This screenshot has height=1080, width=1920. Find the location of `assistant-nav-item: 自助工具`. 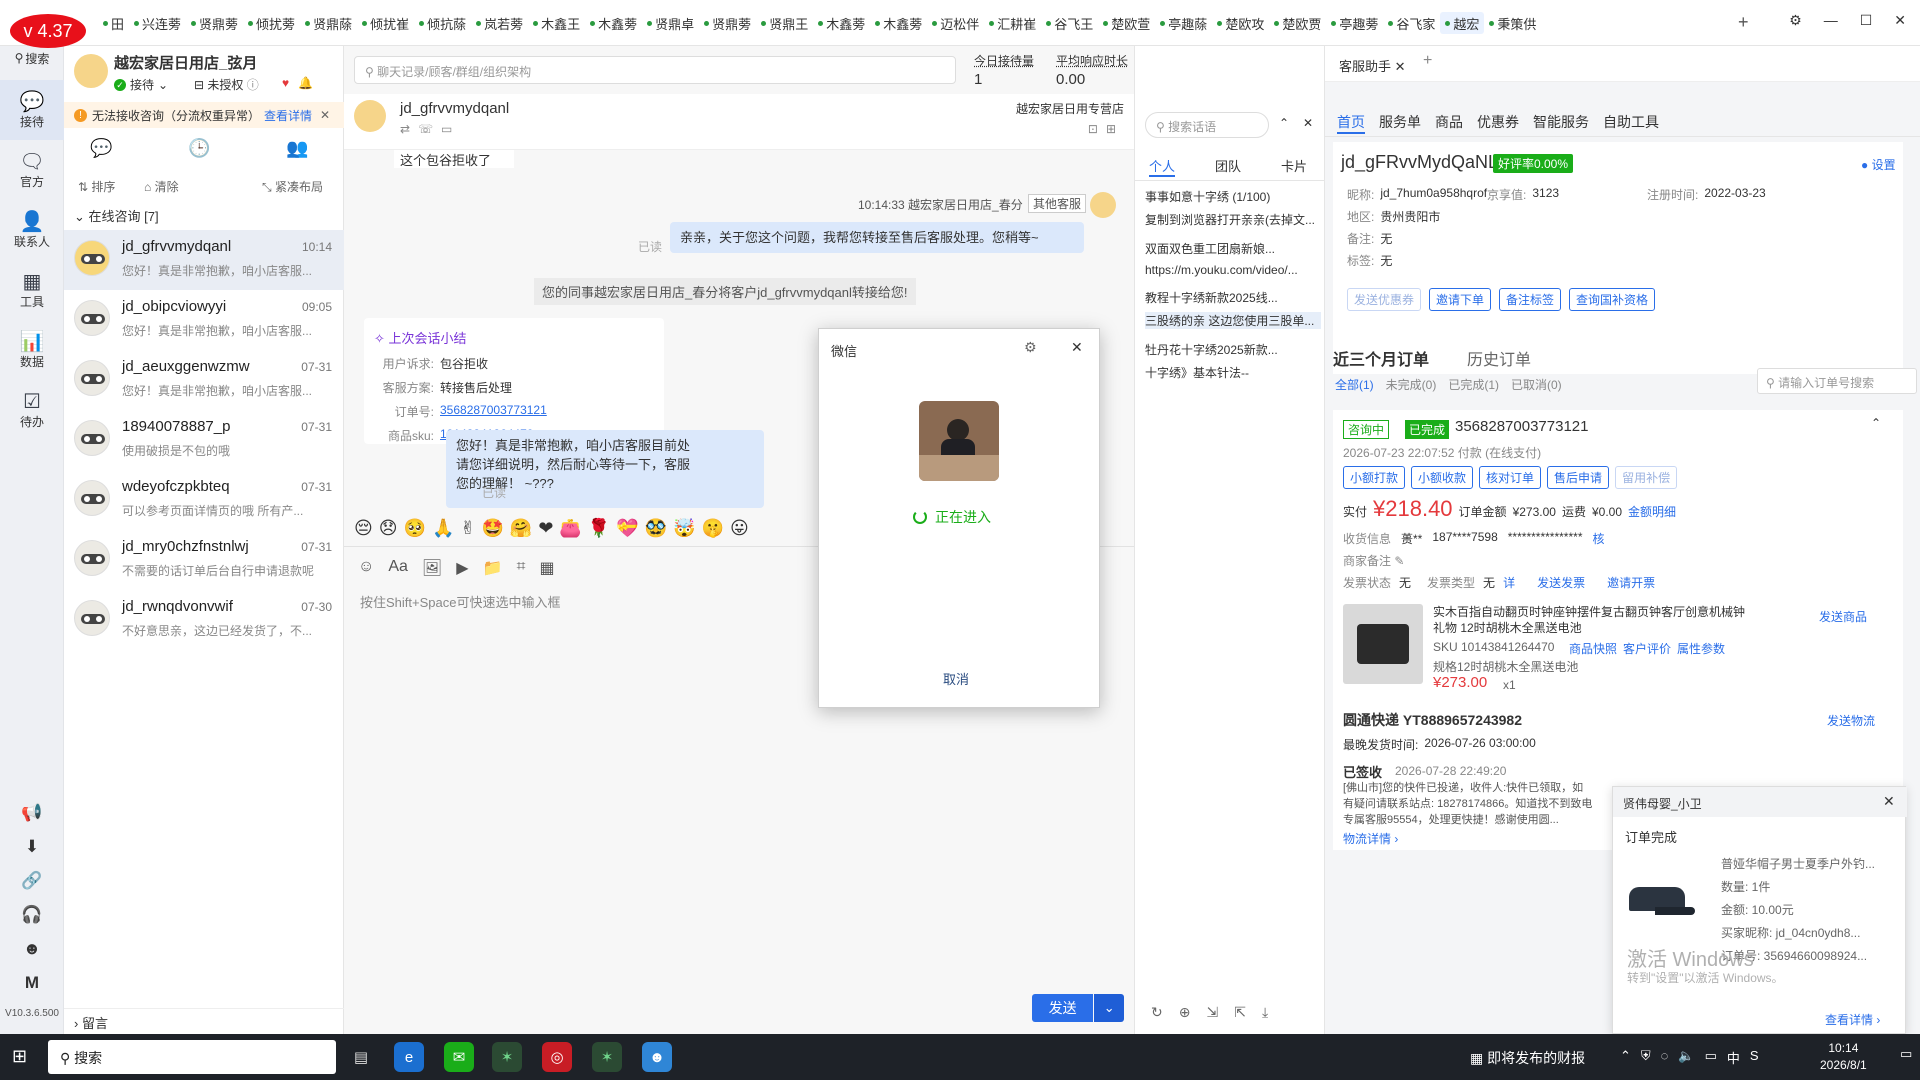

assistant-nav-item: 自助工具 is located at coordinates (1631, 123).